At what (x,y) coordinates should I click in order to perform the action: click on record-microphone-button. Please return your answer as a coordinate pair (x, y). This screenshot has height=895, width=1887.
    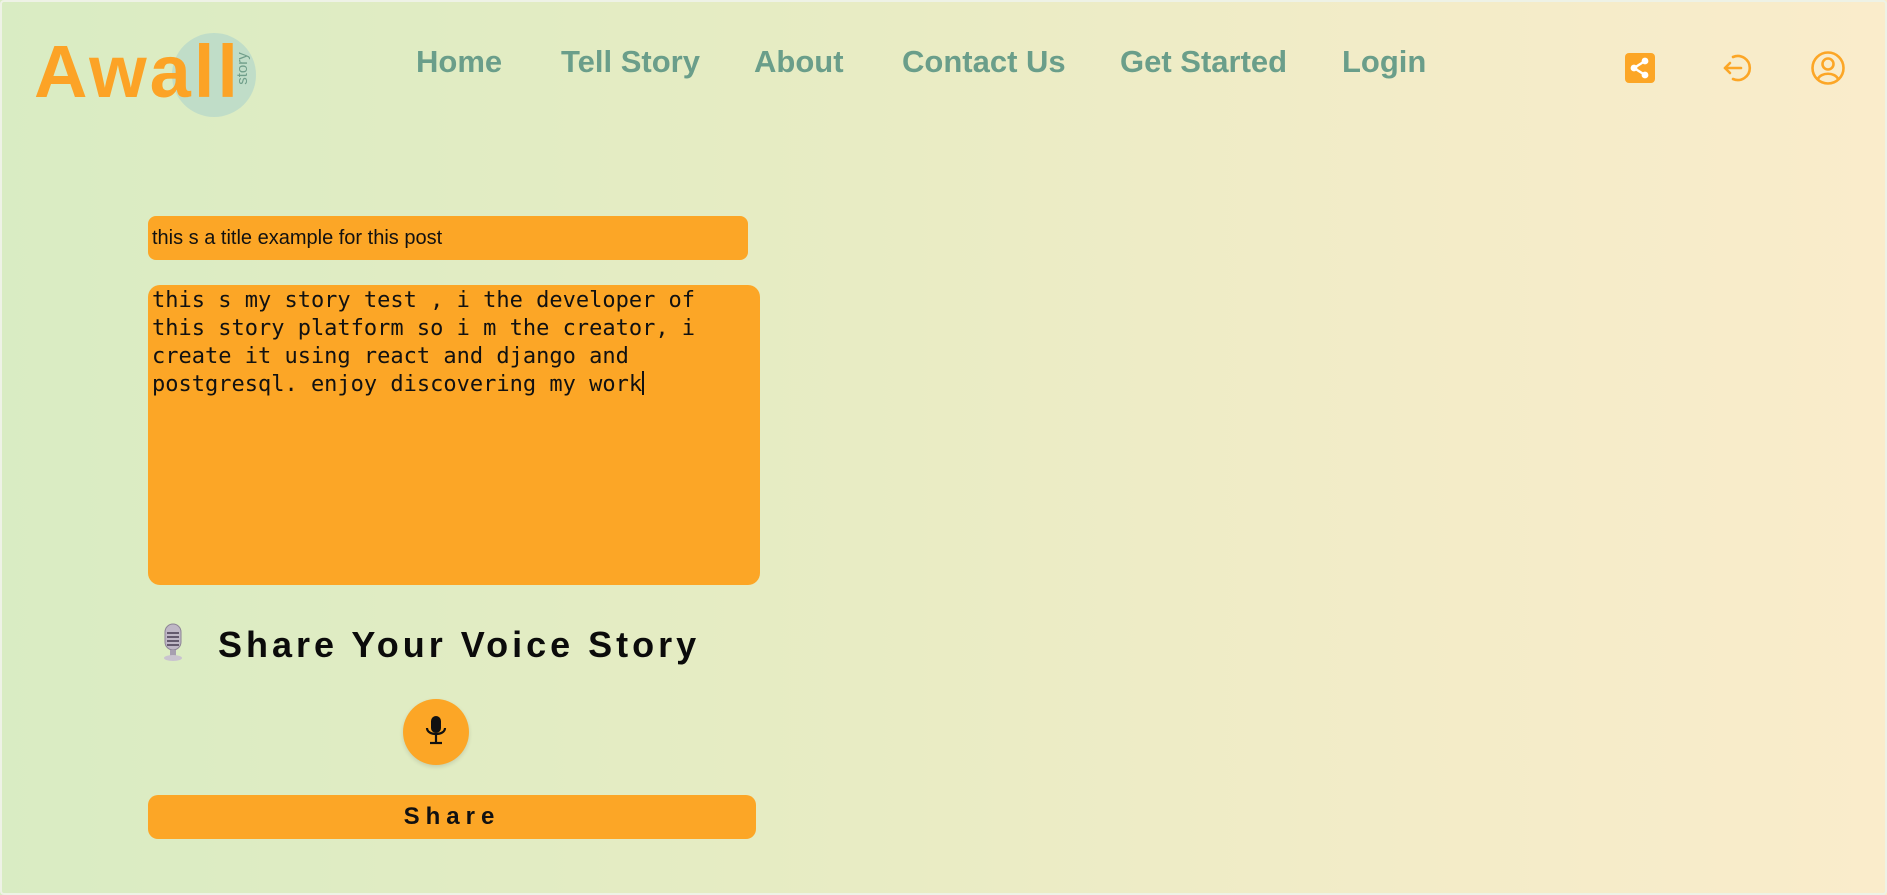
    Looking at the image, I should click on (436, 732).